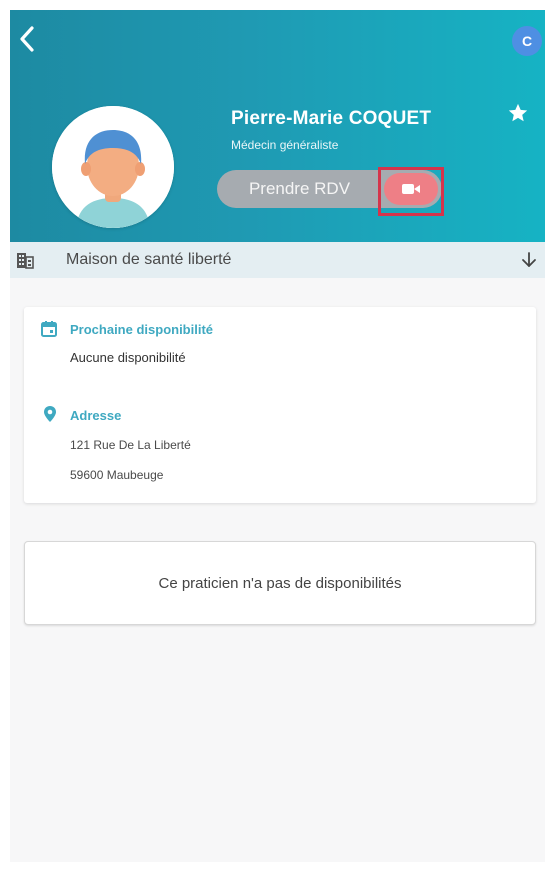 Image resolution: width=545 pixels, height=872 pixels. I want to click on doctor-specialty: Médecin généraliste, so click(285, 145).